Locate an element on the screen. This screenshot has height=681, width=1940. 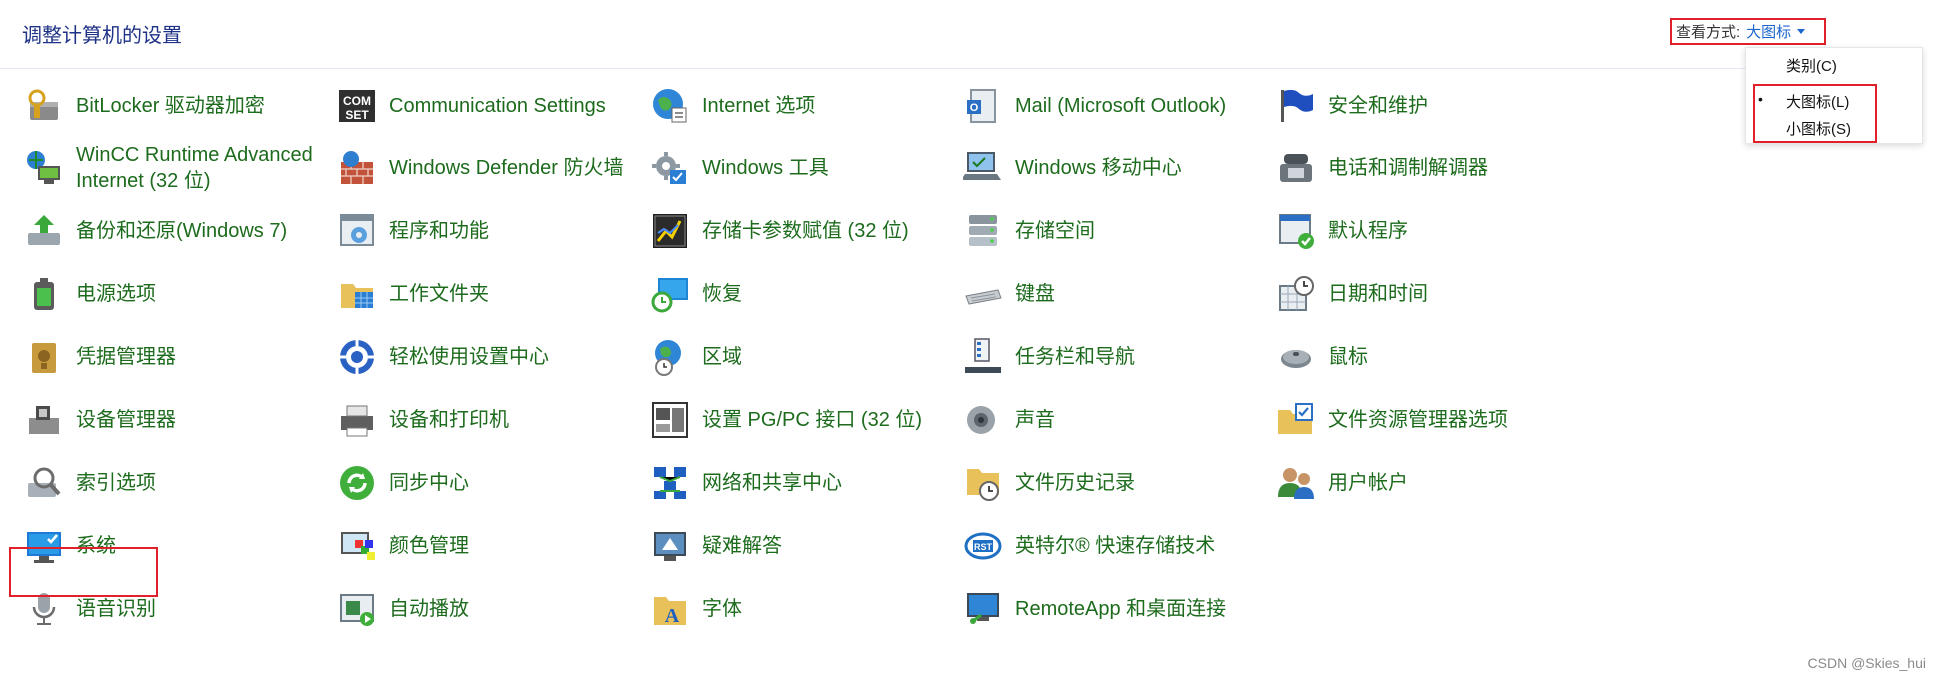
view-by-dropdown: 大图标 is located at coordinates (1776, 31).